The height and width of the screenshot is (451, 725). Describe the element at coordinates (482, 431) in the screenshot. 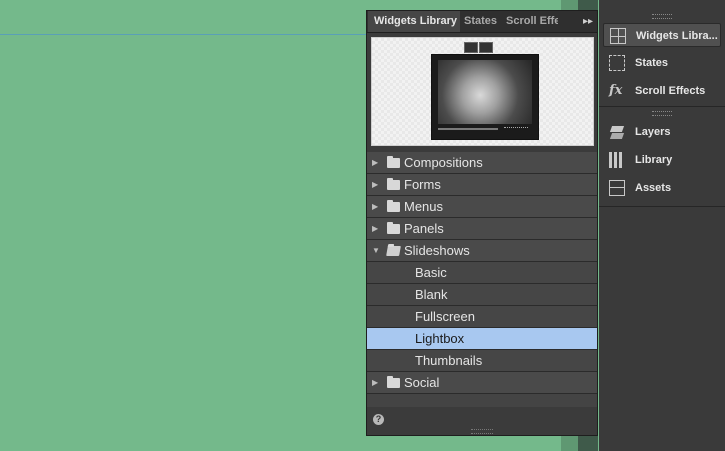

I see `resize-grip` at that location.